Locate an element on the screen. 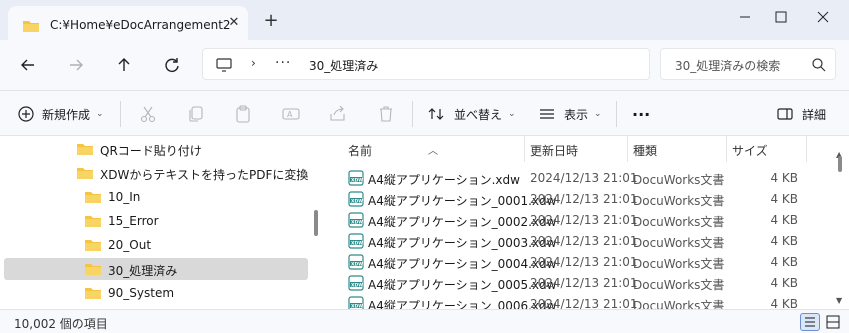  tiles-view-button is located at coordinates (834, 322).